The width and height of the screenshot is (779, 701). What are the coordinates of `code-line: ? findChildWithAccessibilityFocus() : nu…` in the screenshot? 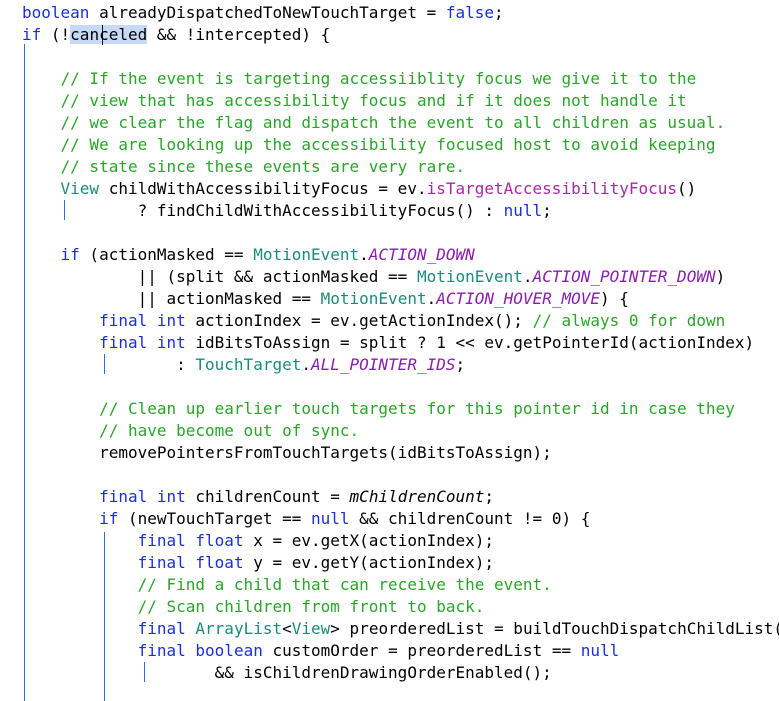 It's located at (287, 211).